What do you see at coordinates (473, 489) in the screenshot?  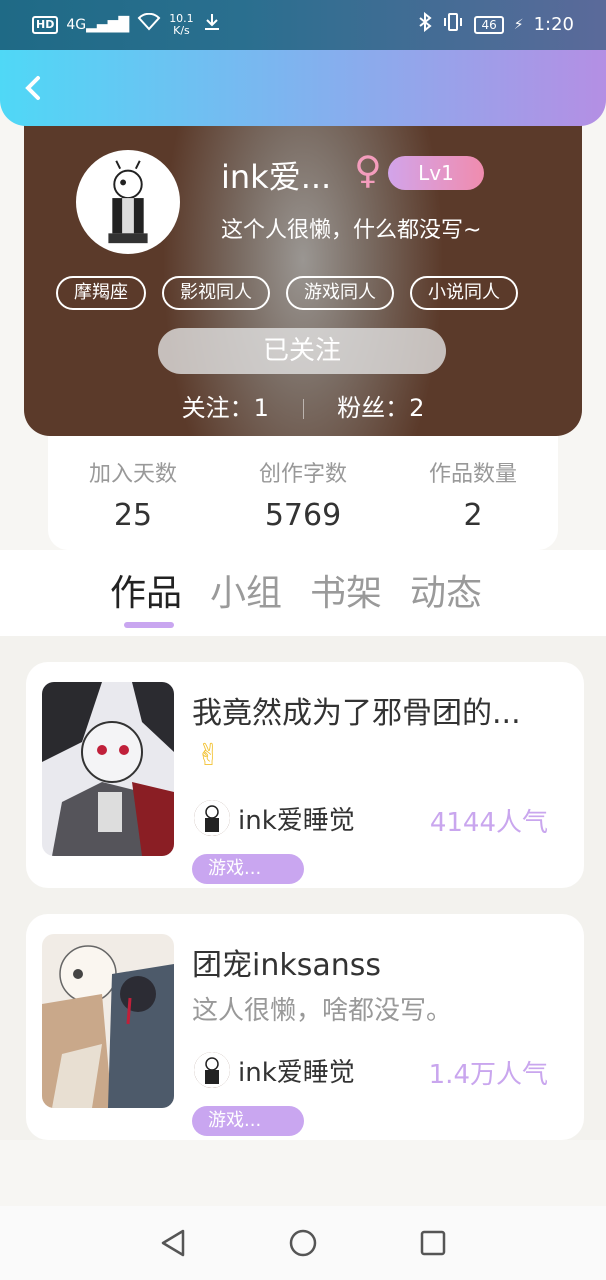 I see `stat-works-count: 作品数量 2` at bounding box center [473, 489].